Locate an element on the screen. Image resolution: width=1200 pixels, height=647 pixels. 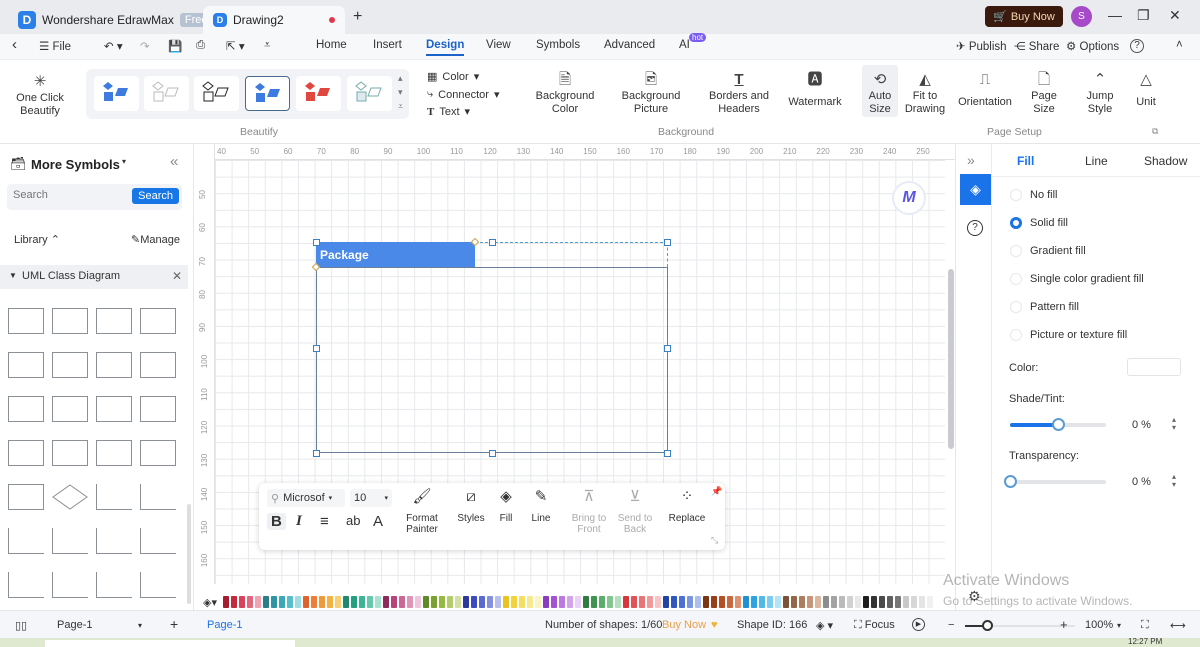
tab-design: Design is located at coordinates (445, 47).